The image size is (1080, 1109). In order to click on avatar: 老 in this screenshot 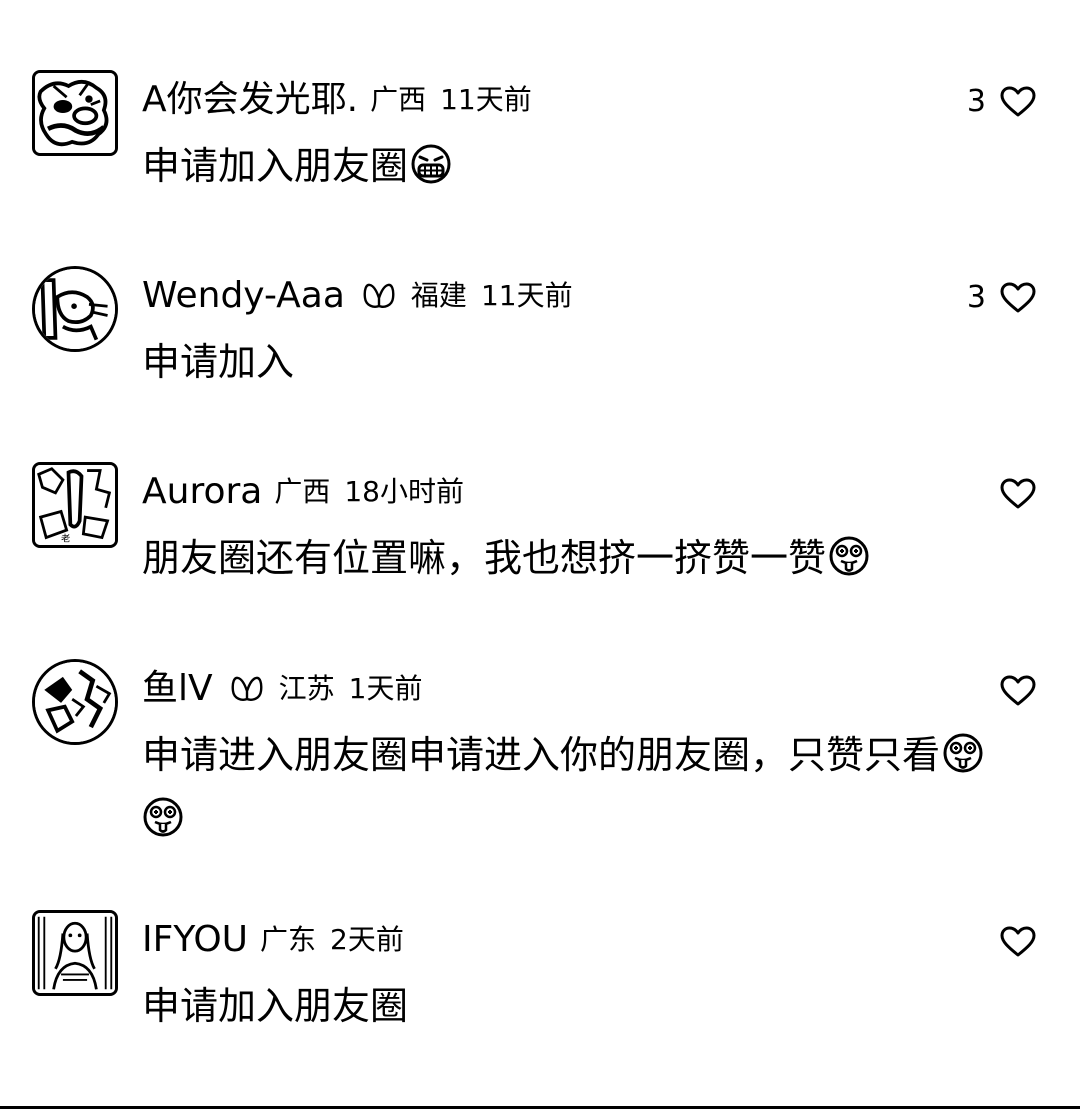, I will do `click(75, 505)`.